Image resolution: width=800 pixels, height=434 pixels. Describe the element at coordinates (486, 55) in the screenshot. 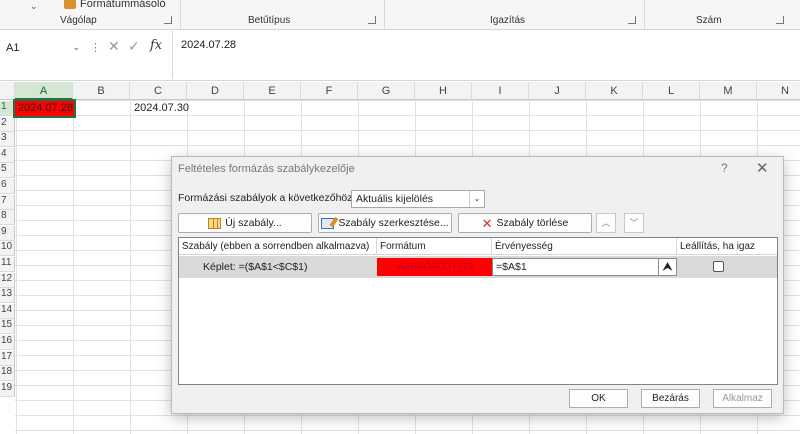

I see `formula-input: 2024.07.28` at that location.